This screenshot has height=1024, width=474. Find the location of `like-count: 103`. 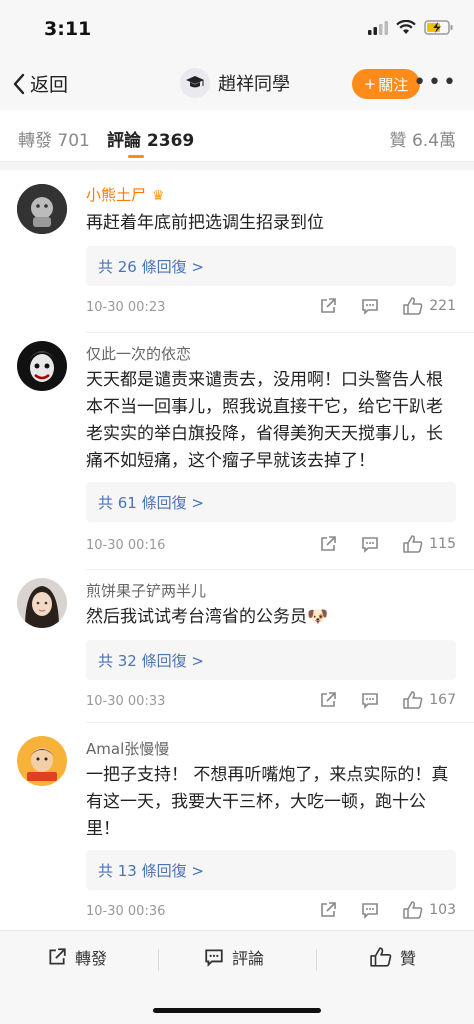

like-count: 103 is located at coordinates (442, 910).